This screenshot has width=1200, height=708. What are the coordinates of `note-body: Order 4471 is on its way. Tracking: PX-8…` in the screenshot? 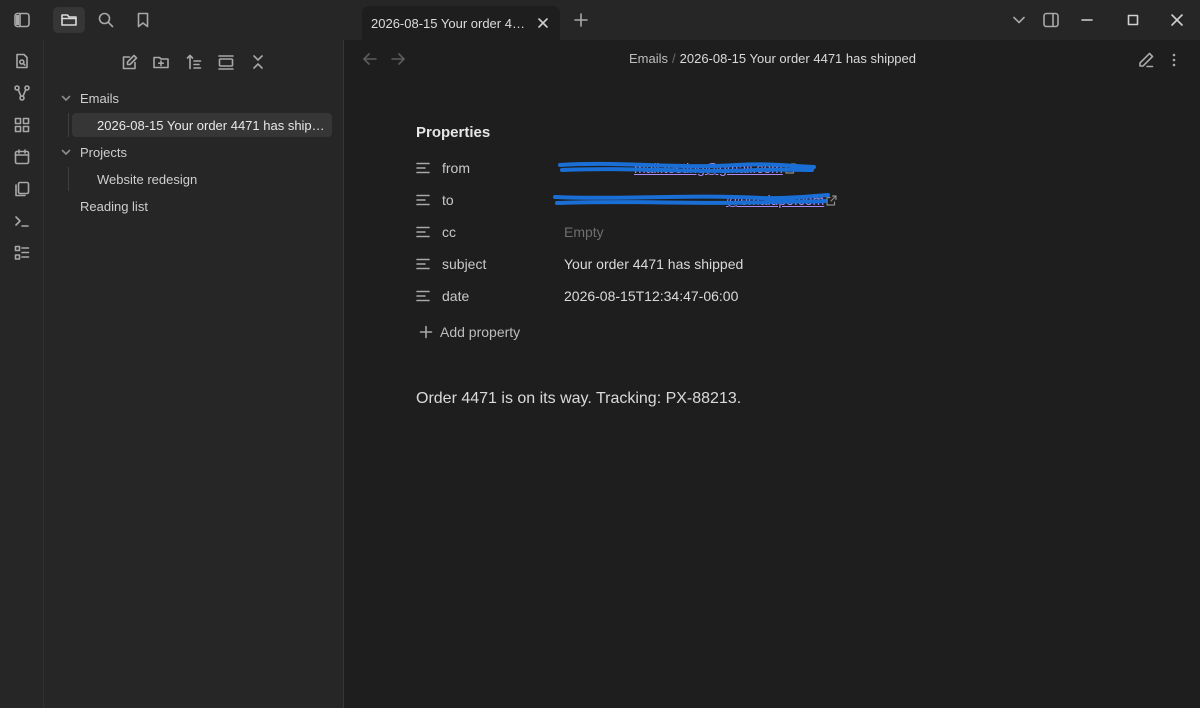 It's located at (578, 399).